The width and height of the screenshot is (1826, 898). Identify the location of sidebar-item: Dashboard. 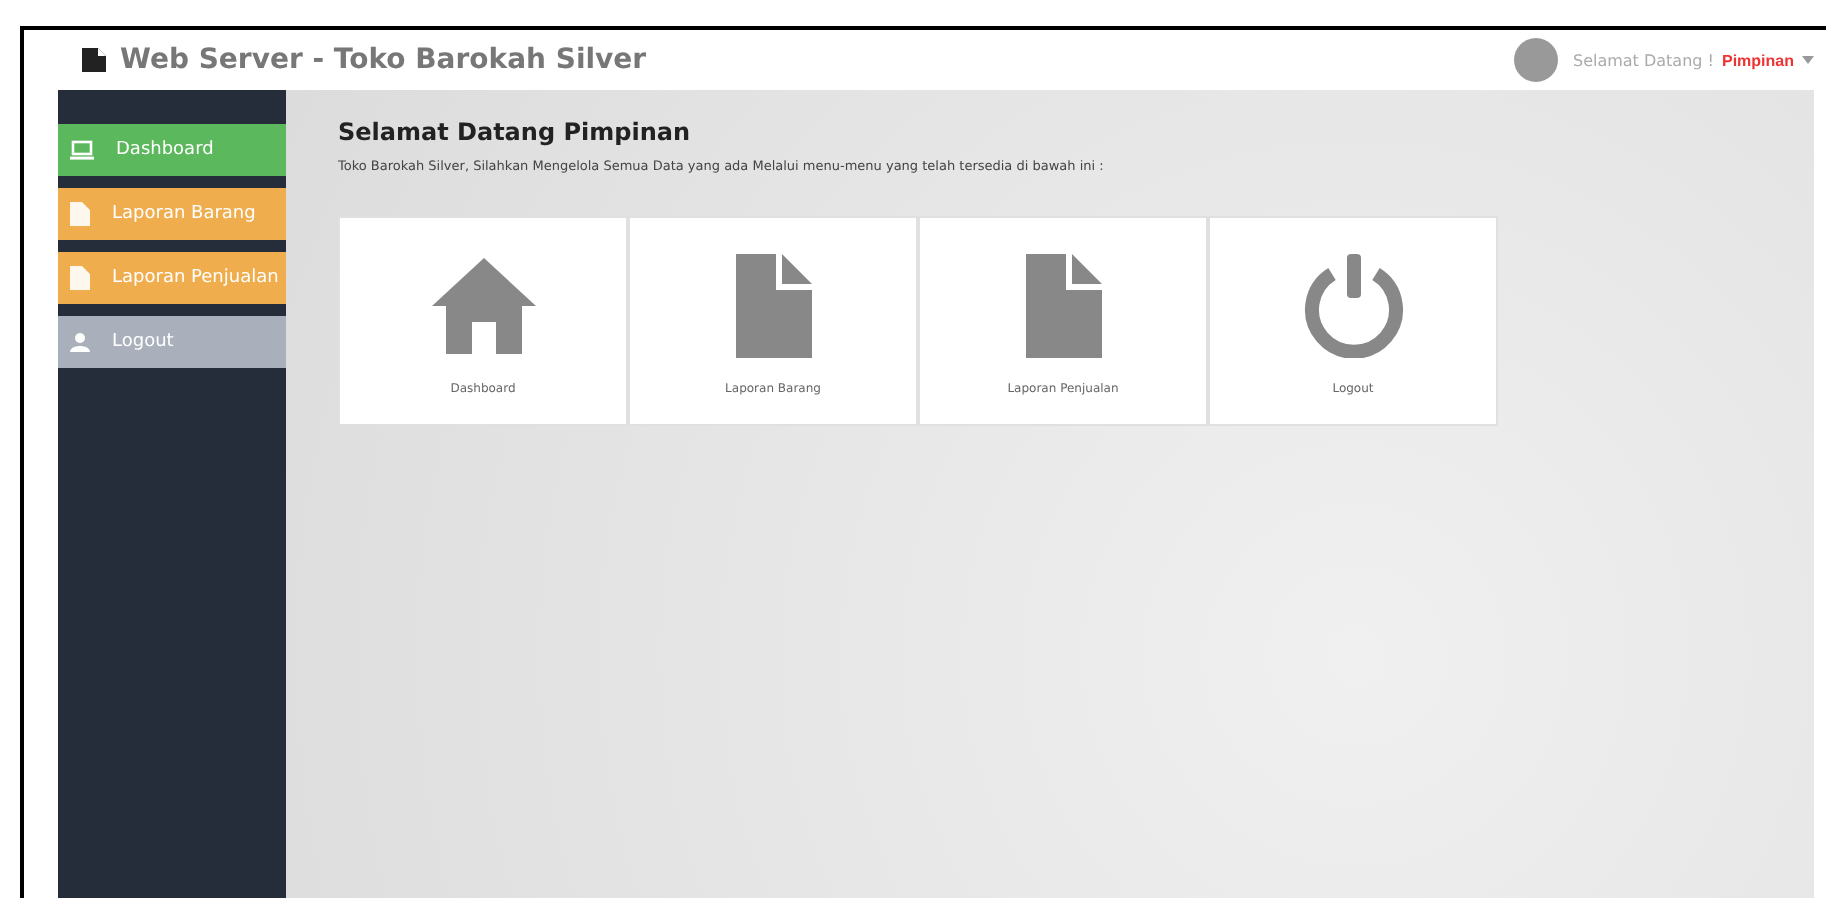
(172, 150).